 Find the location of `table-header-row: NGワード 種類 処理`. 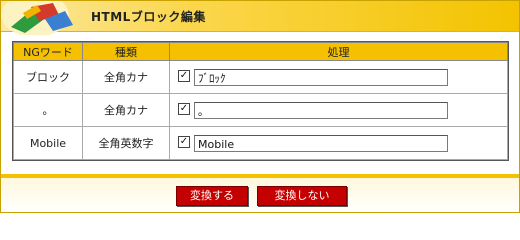

table-header-row: NGワード 種類 処理 is located at coordinates (260, 51).